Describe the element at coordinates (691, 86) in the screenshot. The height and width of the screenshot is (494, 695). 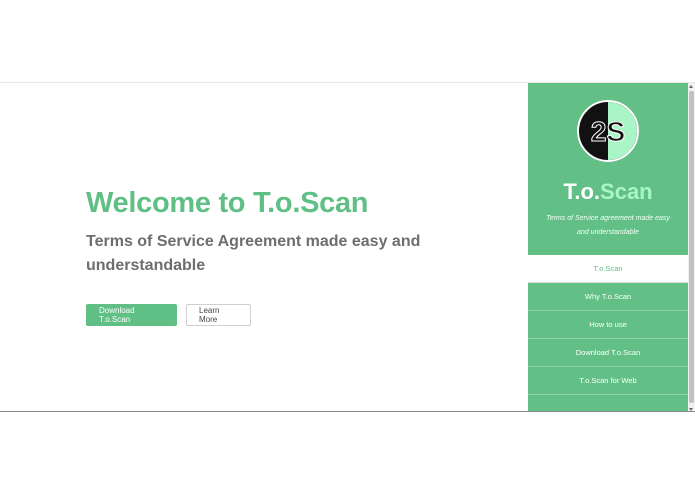
I see `scroll-up-icon` at that location.